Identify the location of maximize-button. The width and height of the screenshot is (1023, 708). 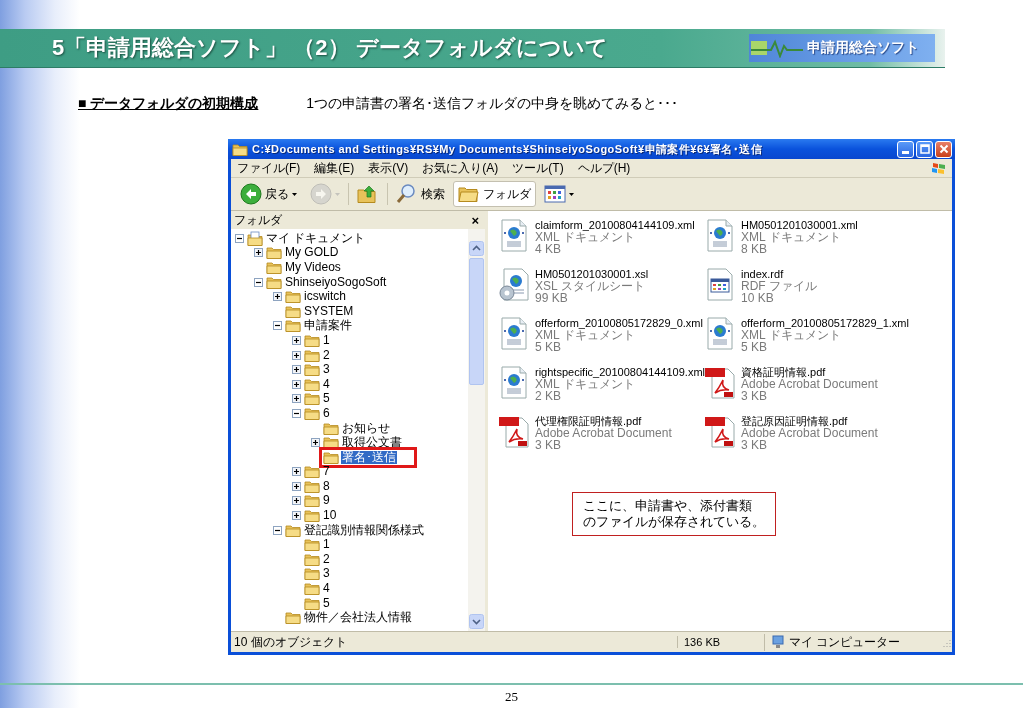
(924, 149).